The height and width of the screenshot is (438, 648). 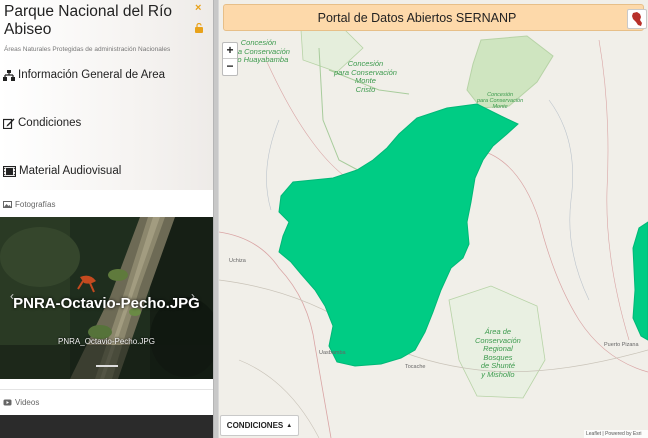 I want to click on map-label-monte-cristo: Concesión para Conservación Monte Cristo, so click(x=365, y=76).